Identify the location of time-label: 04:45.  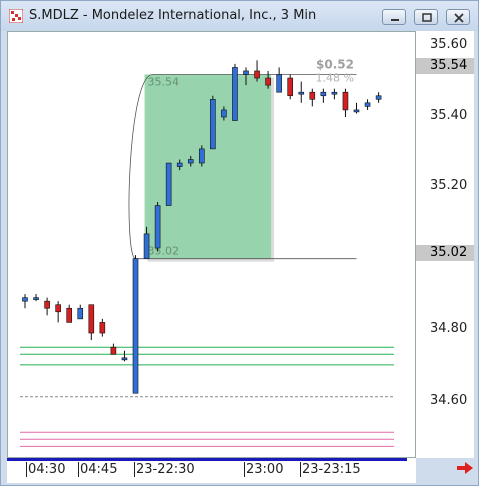
(99, 469).